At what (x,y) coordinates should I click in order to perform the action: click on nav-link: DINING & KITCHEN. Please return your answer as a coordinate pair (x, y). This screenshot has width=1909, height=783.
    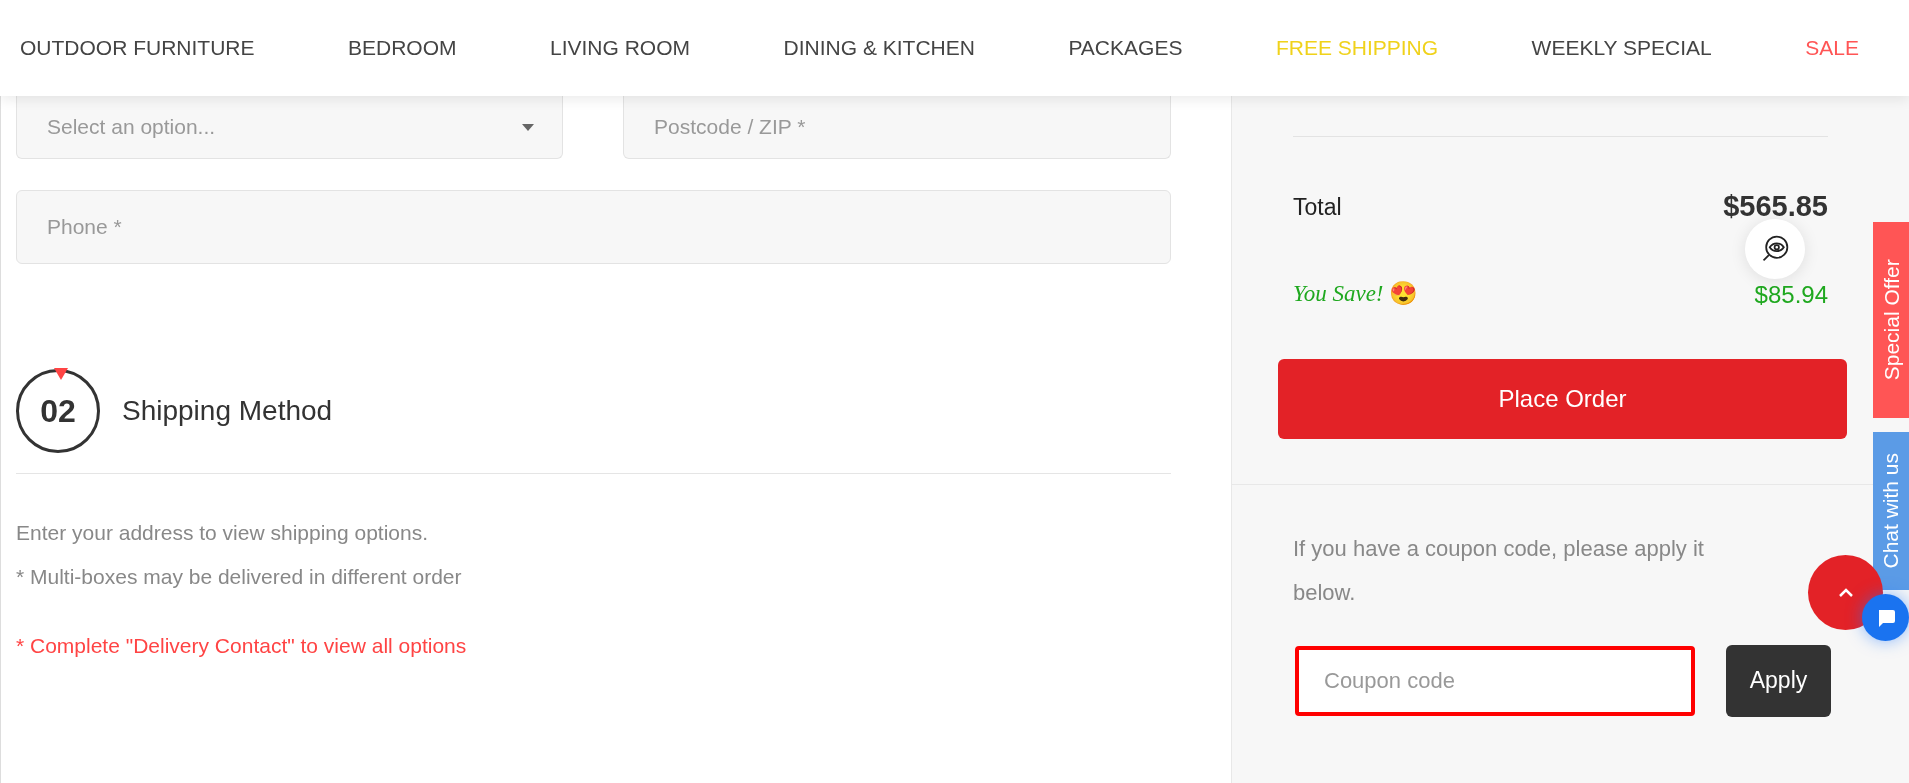
    Looking at the image, I should click on (879, 48).